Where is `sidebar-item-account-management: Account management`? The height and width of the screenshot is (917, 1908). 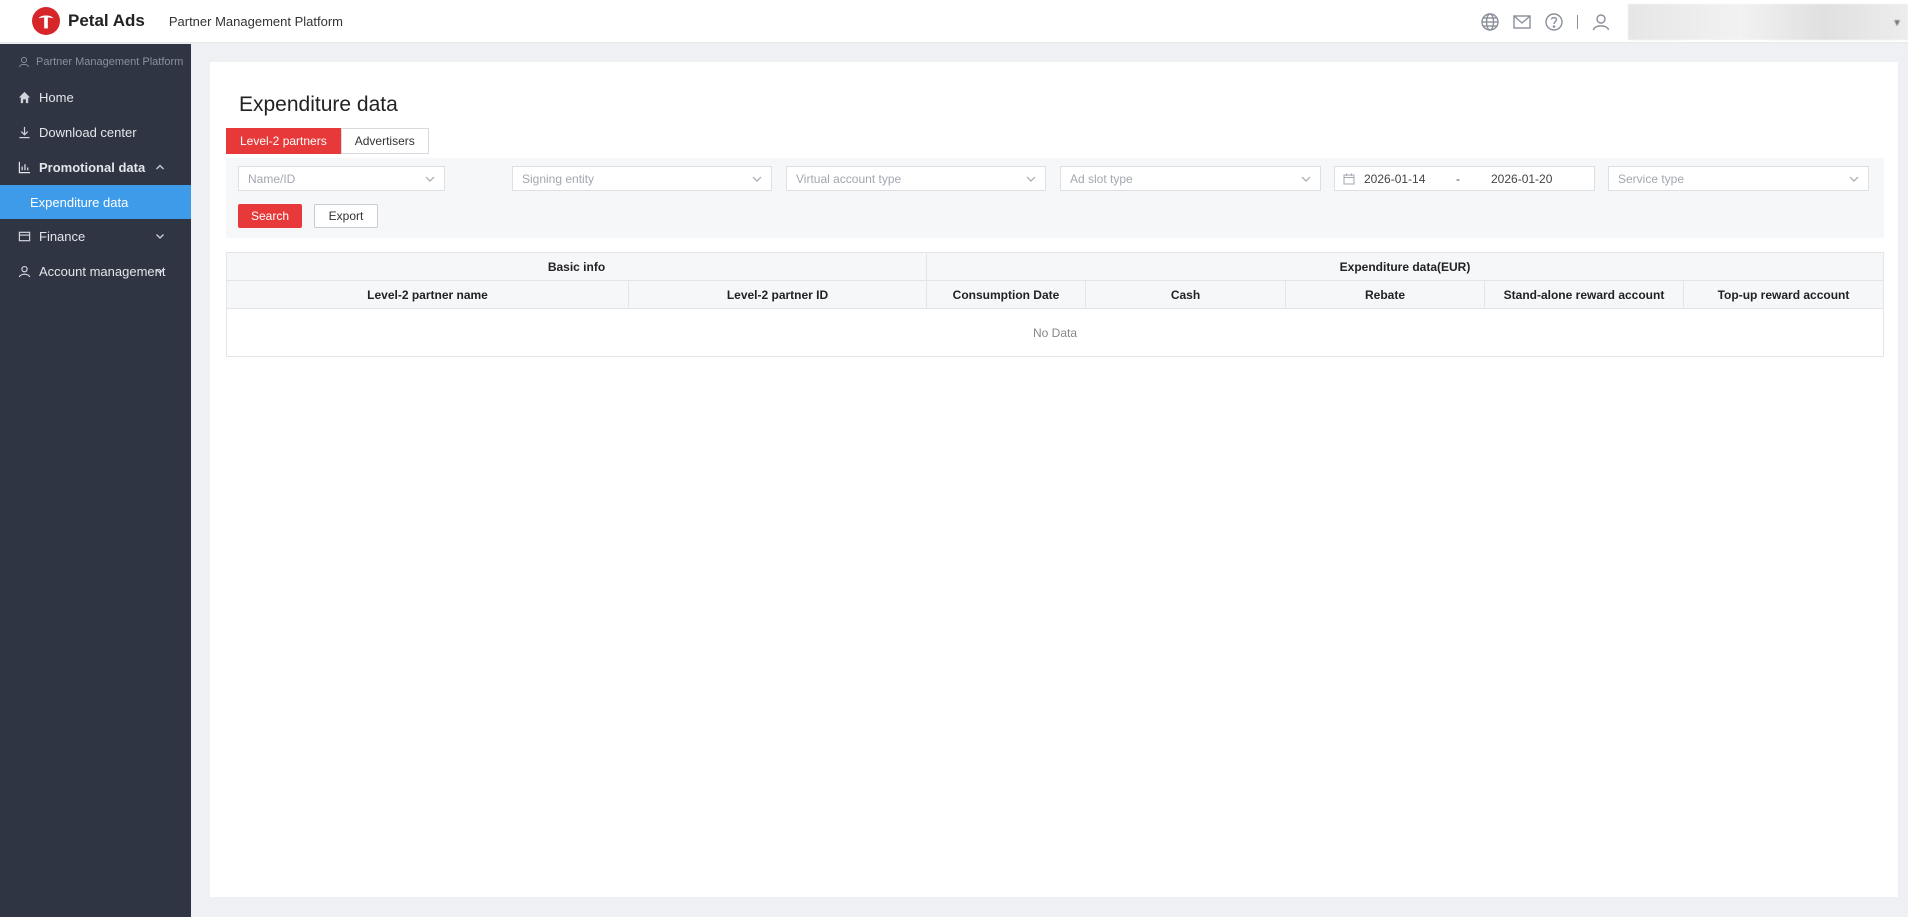 sidebar-item-account-management: Account management is located at coordinates (95, 271).